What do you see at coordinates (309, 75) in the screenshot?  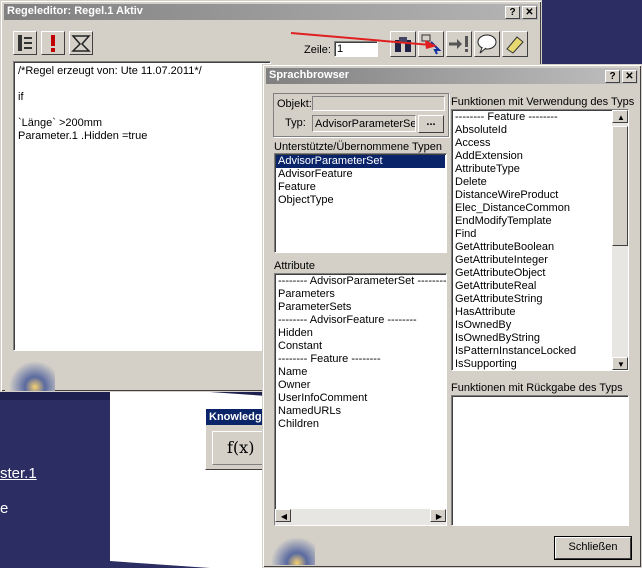 I see `language-browser-title: Sprachbrowser` at bounding box center [309, 75].